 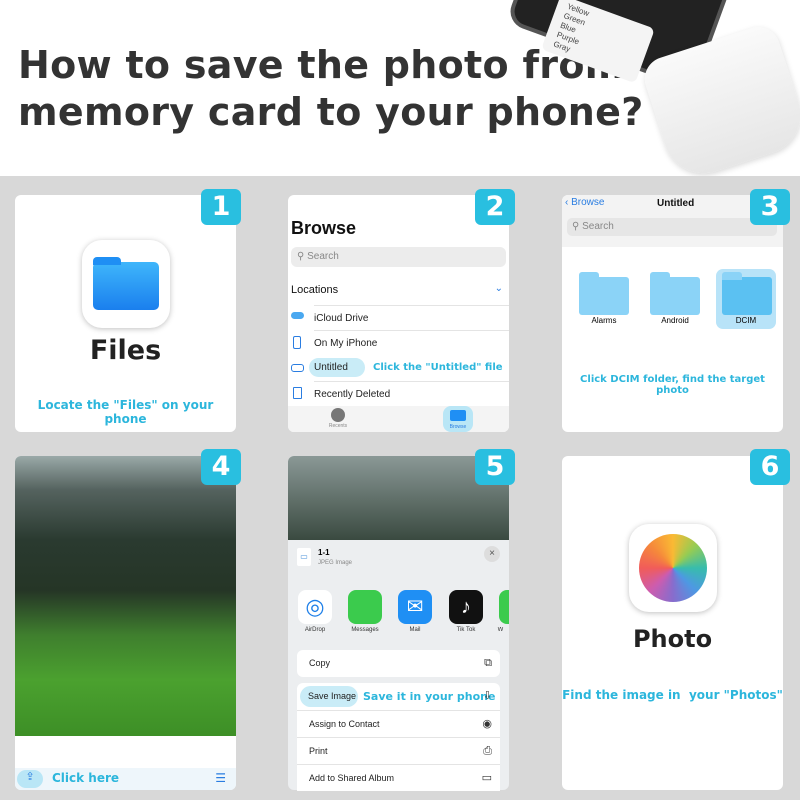 What do you see at coordinates (365, 607) in the screenshot?
I see `messages-icon` at bounding box center [365, 607].